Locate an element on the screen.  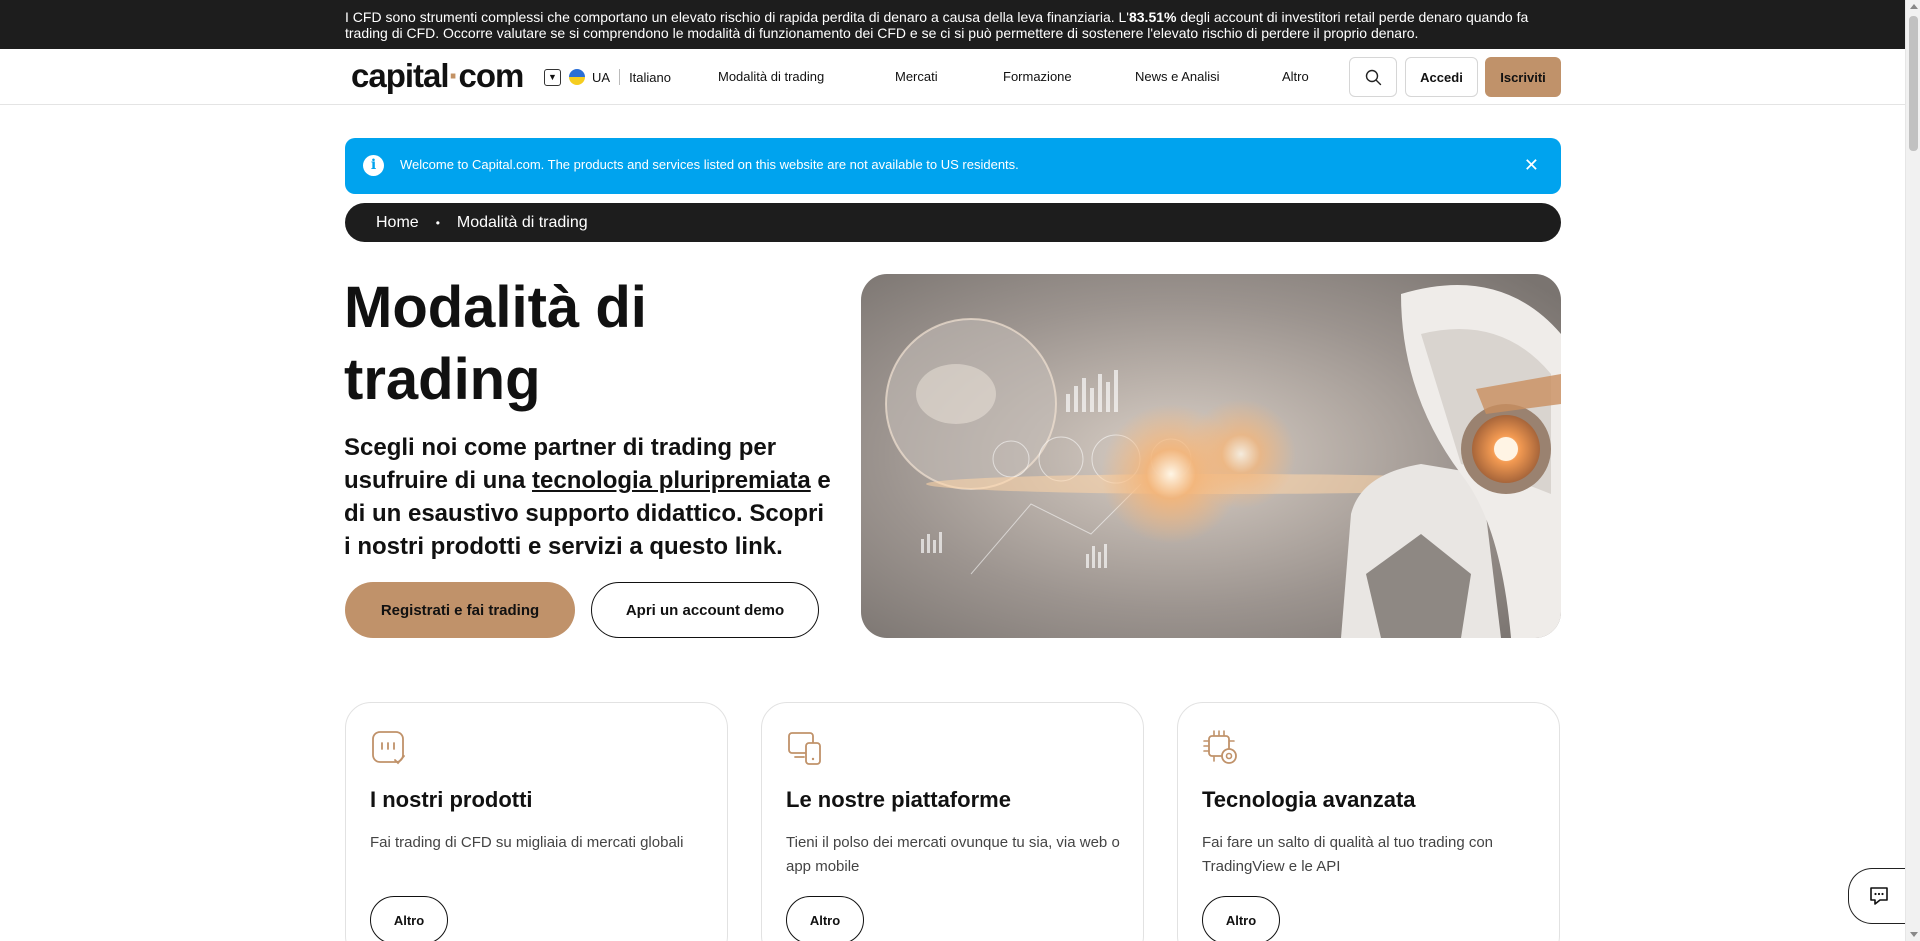
login-button: Accedi is located at coordinates (1441, 77).